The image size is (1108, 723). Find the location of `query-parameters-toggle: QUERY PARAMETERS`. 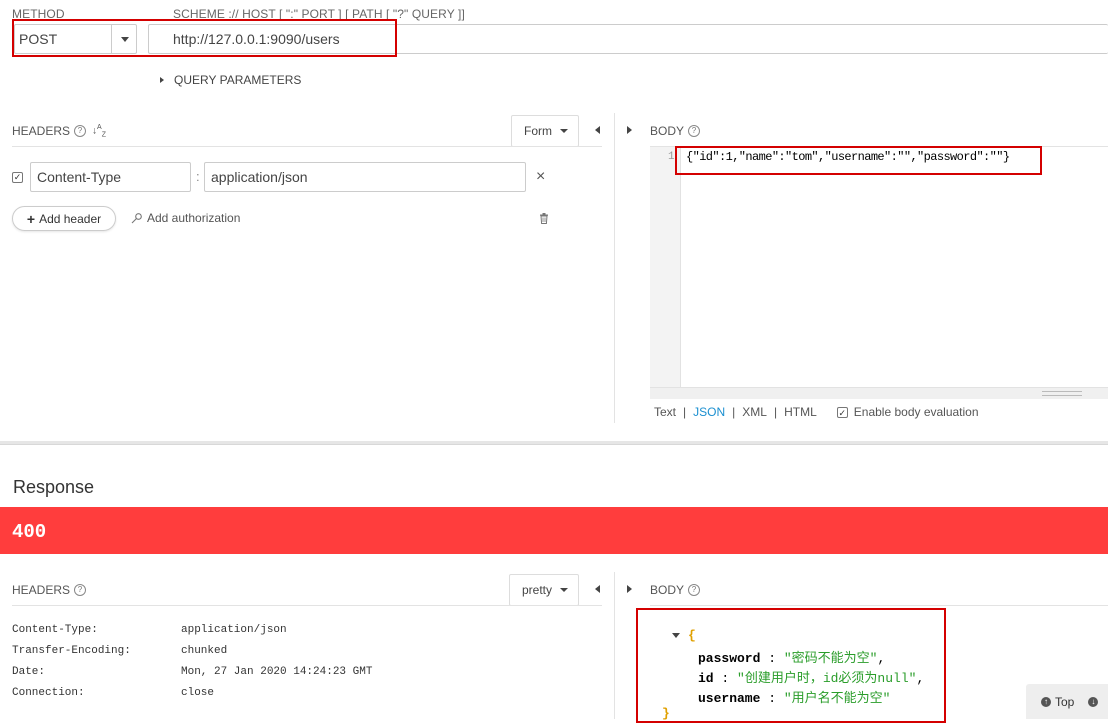

query-parameters-toggle: QUERY PARAMETERS is located at coordinates (230, 80).